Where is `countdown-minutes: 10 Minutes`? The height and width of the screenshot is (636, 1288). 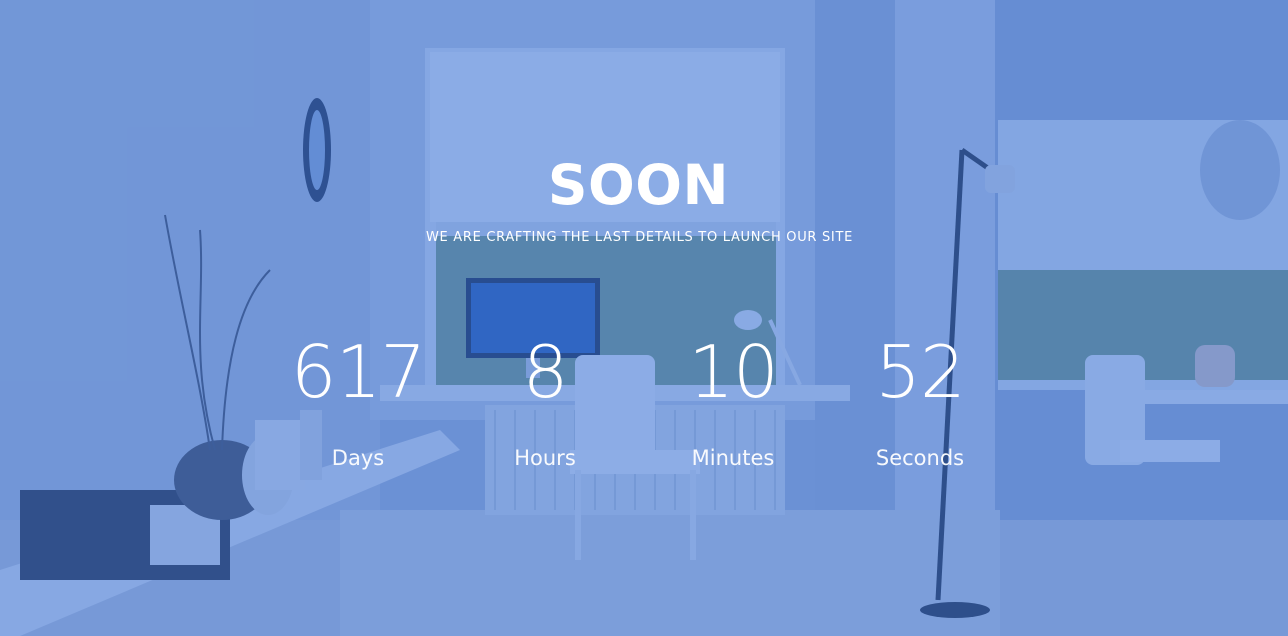
countdown-minutes: 10 Minutes is located at coordinates (733, 399).